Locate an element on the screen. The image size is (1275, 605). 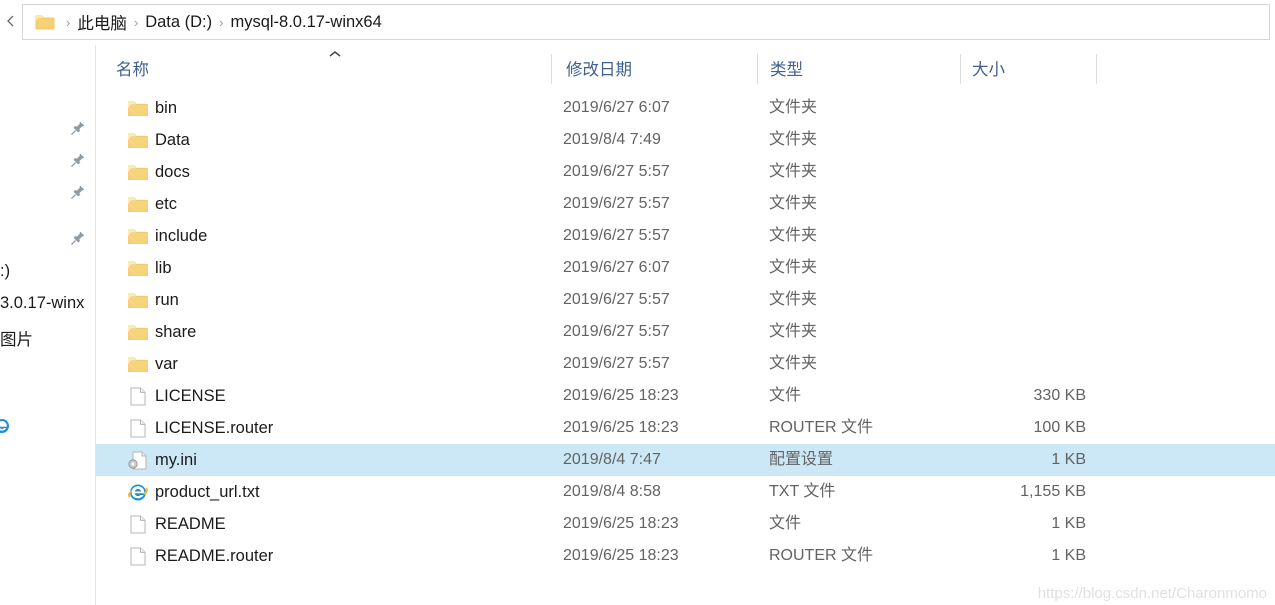
column-header-label: 类型 is located at coordinates (786, 70).